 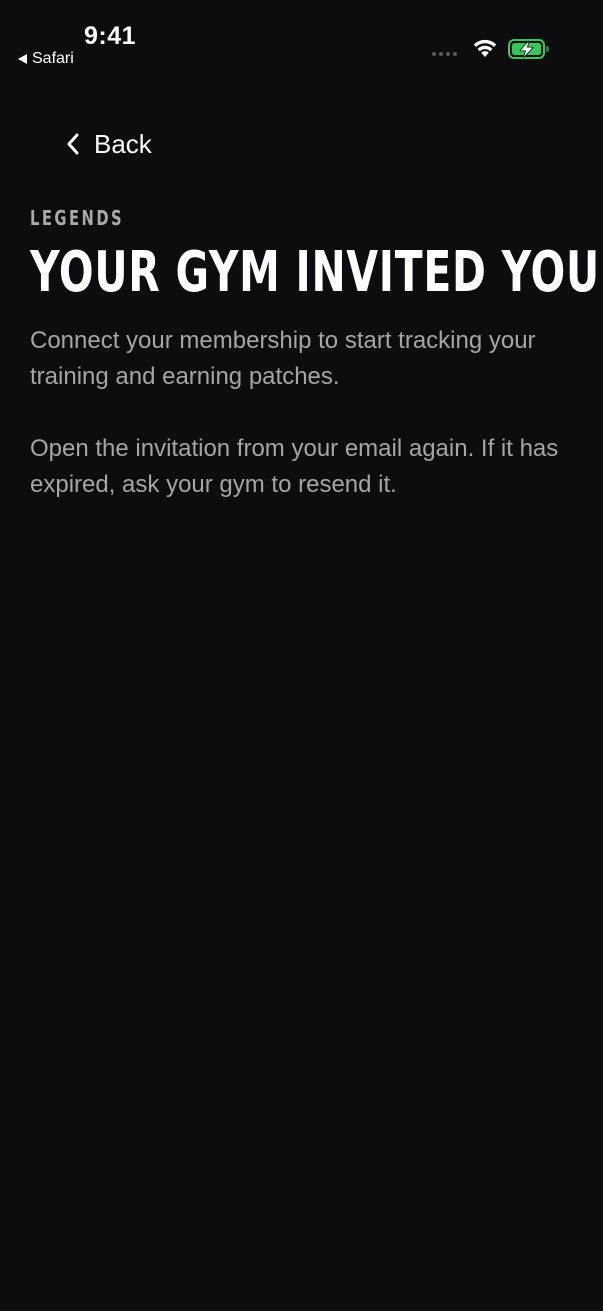 What do you see at coordinates (77, 218) in the screenshot?
I see `brand-eyebrow: LEGENDS` at bounding box center [77, 218].